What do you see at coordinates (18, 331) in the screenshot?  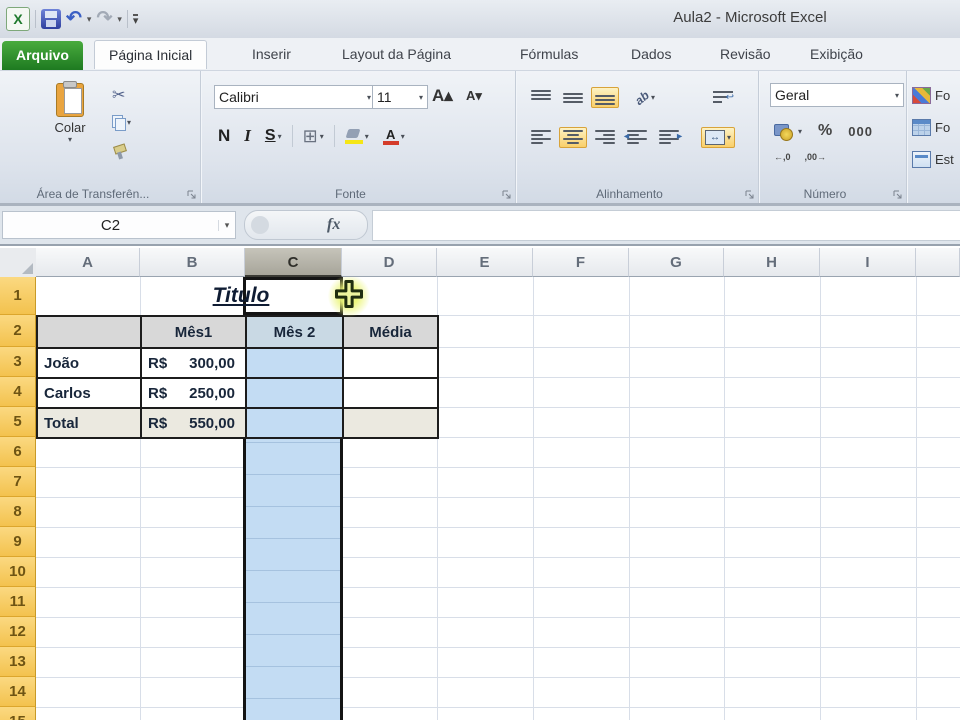 I see `row-header-2: 2` at bounding box center [18, 331].